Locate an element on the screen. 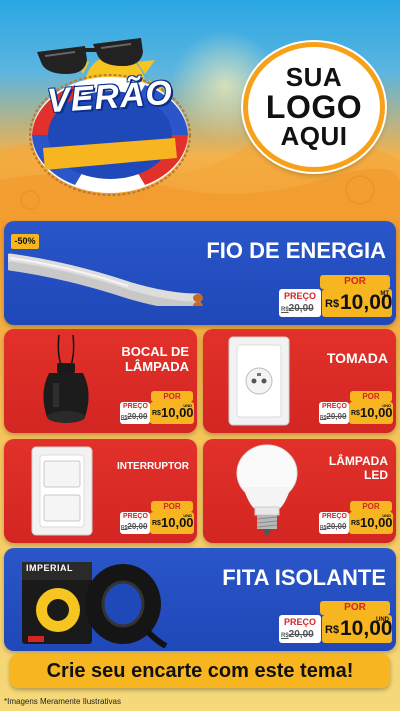  product-title-line2: LED is located at coordinates (376, 475).